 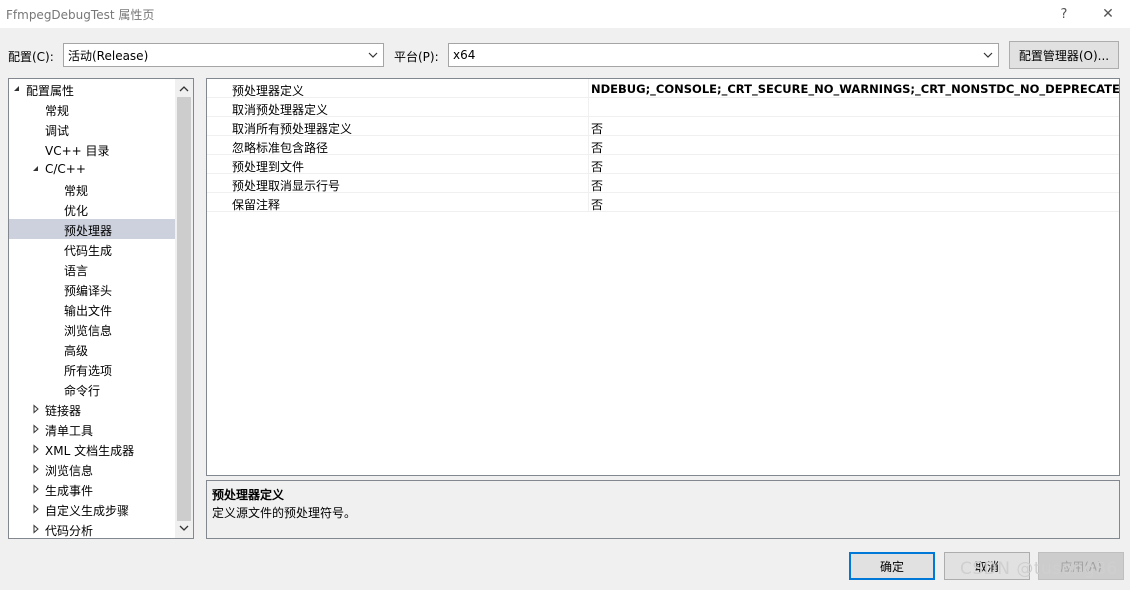 What do you see at coordinates (88, 311) in the screenshot?
I see `tree-item-label: 输出文件` at bounding box center [88, 311].